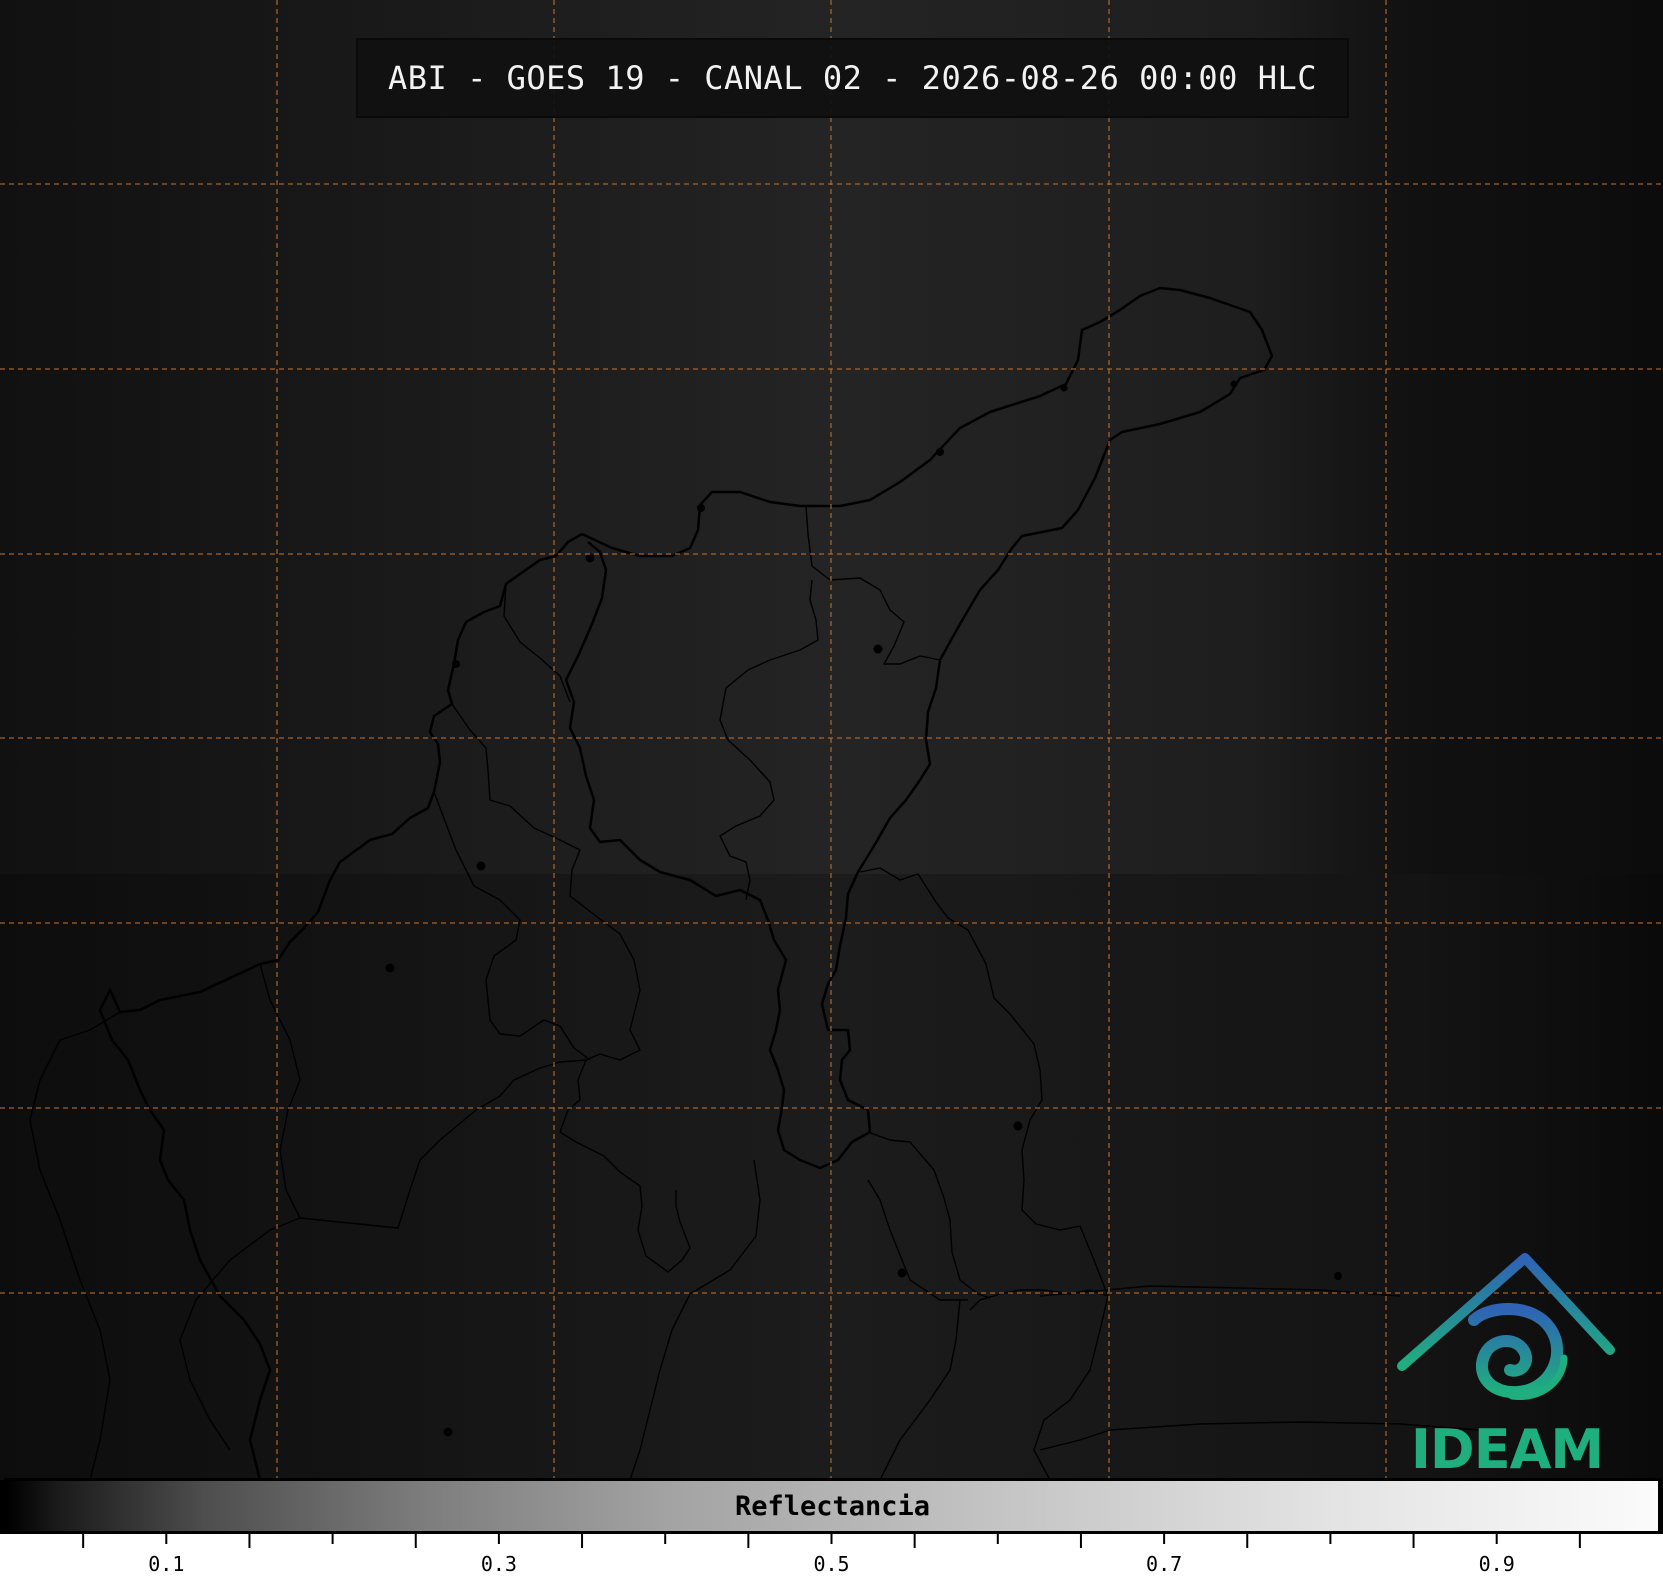 The height and width of the screenshot is (1577, 1663). I want to click on colorbar-tick-marks, so click(831, 1541).